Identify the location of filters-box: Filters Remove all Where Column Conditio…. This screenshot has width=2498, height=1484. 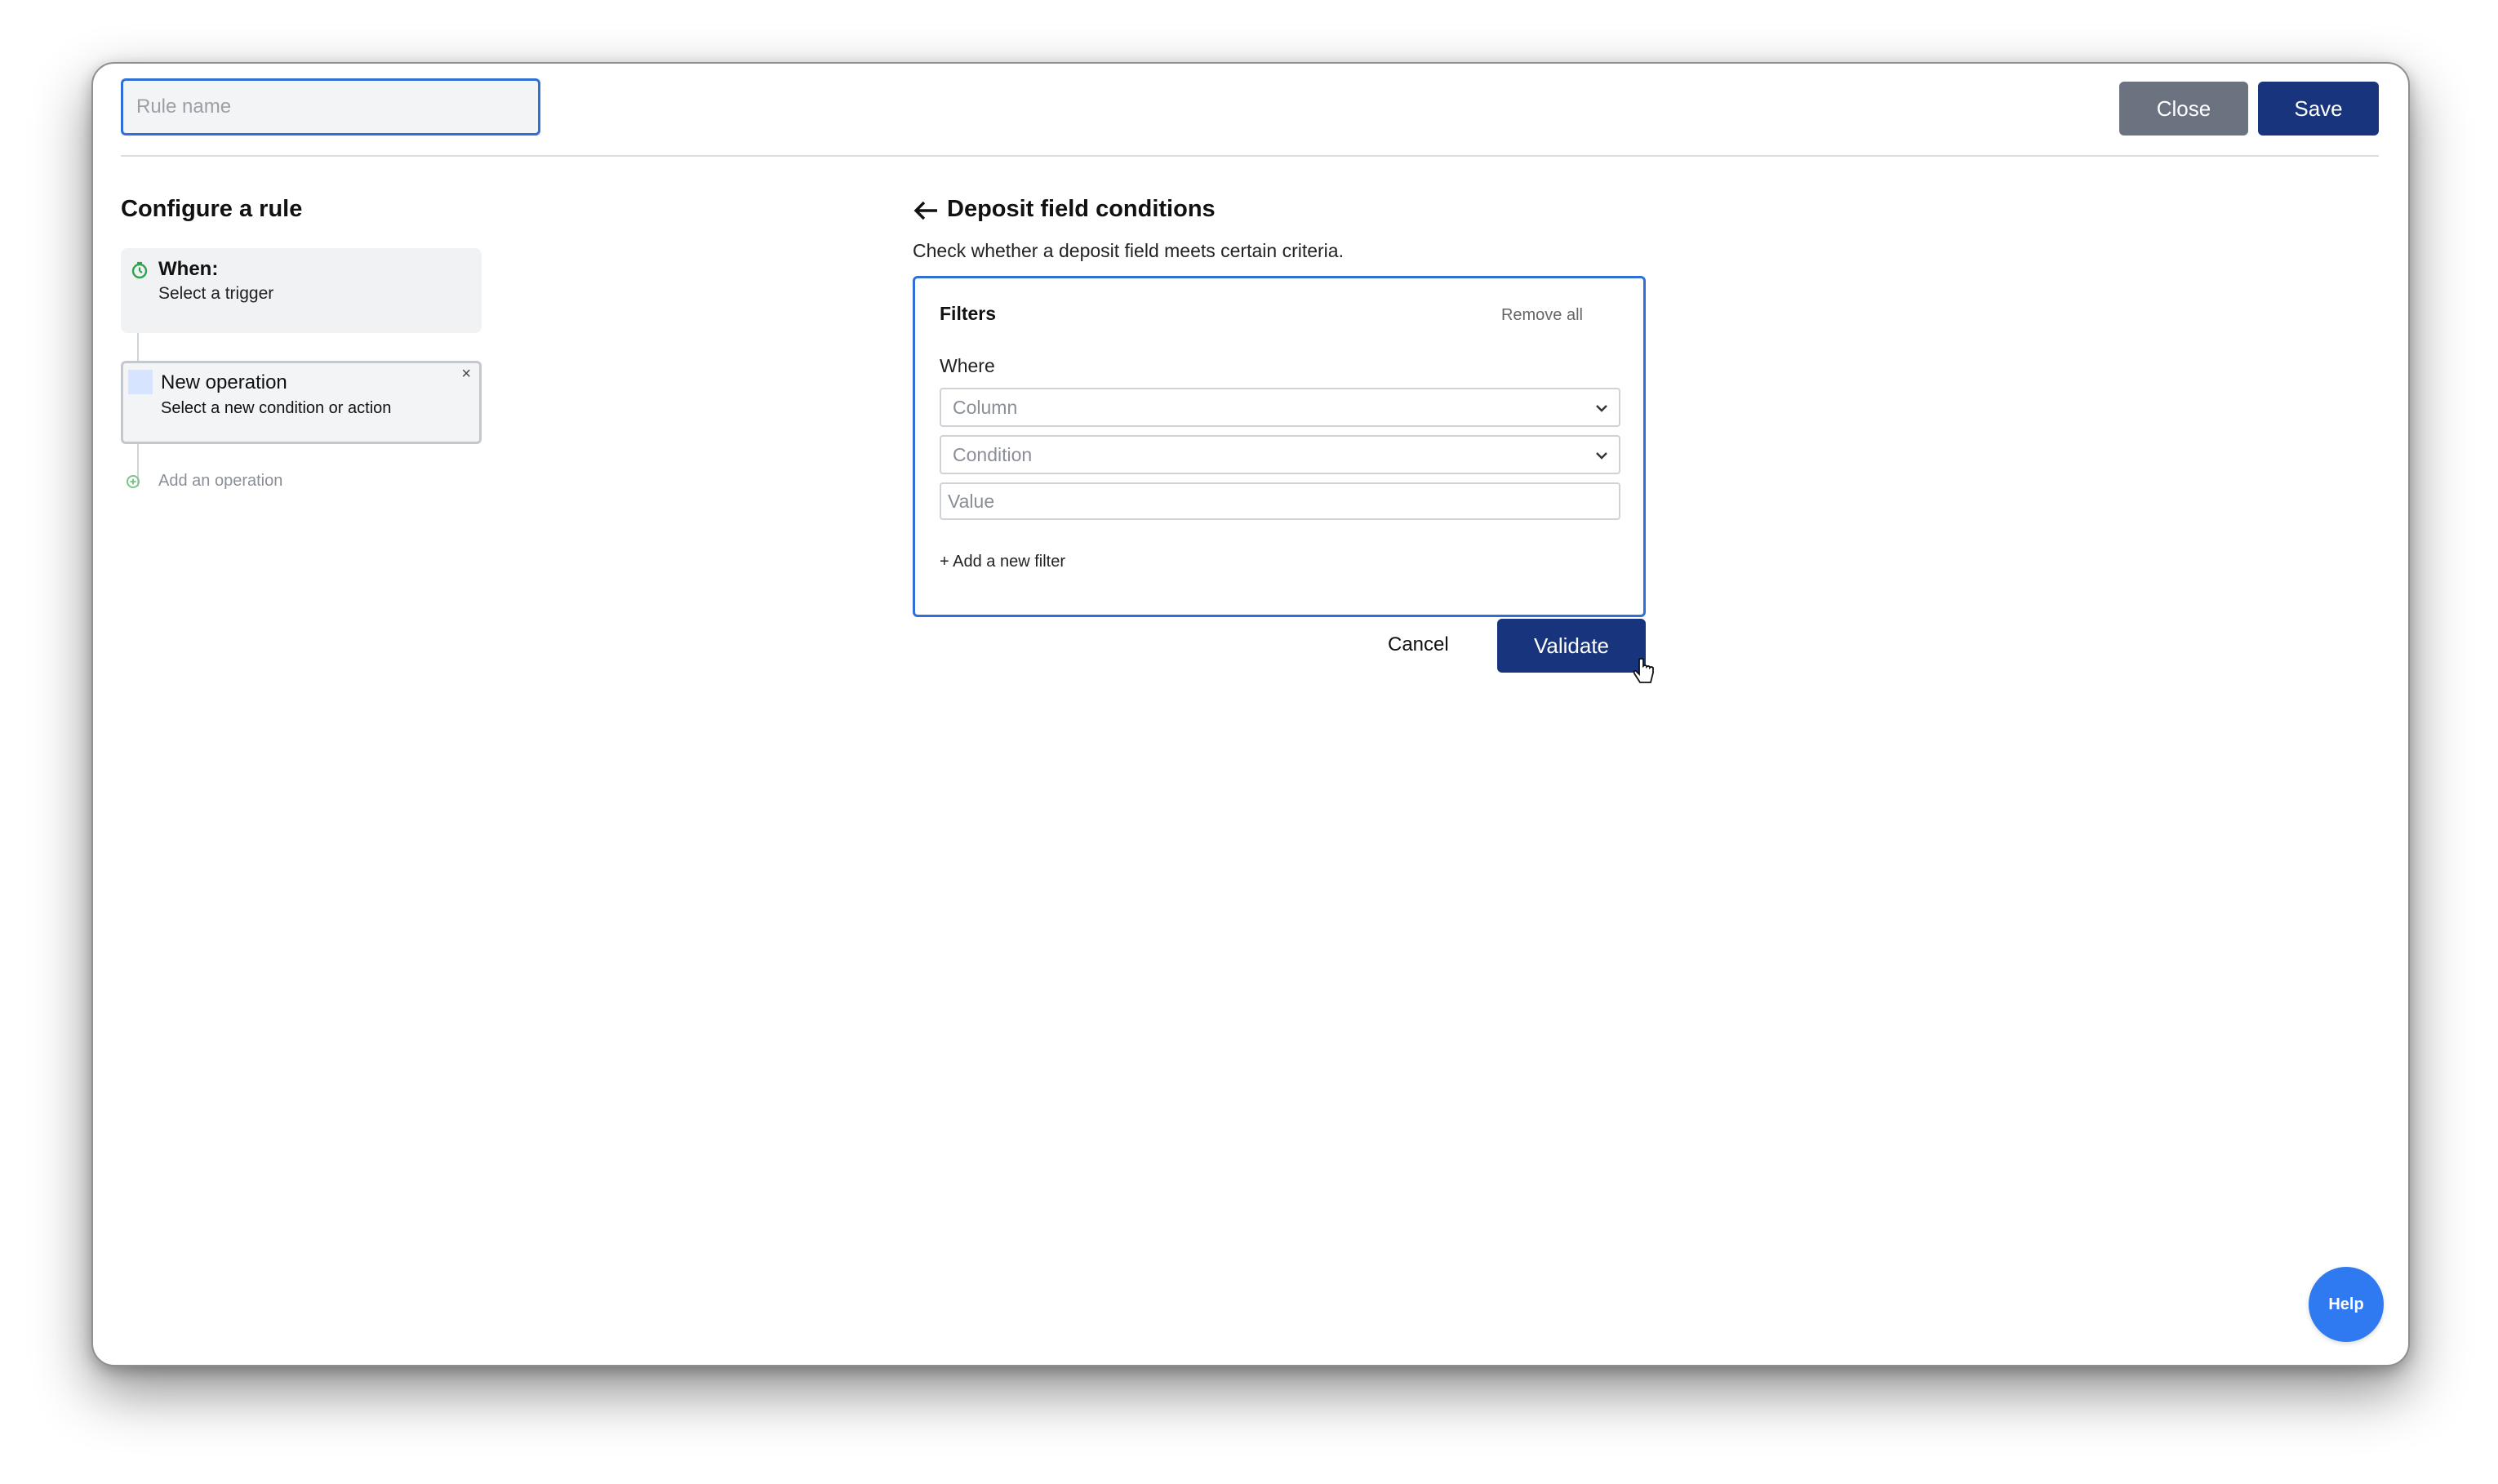
(1279, 446).